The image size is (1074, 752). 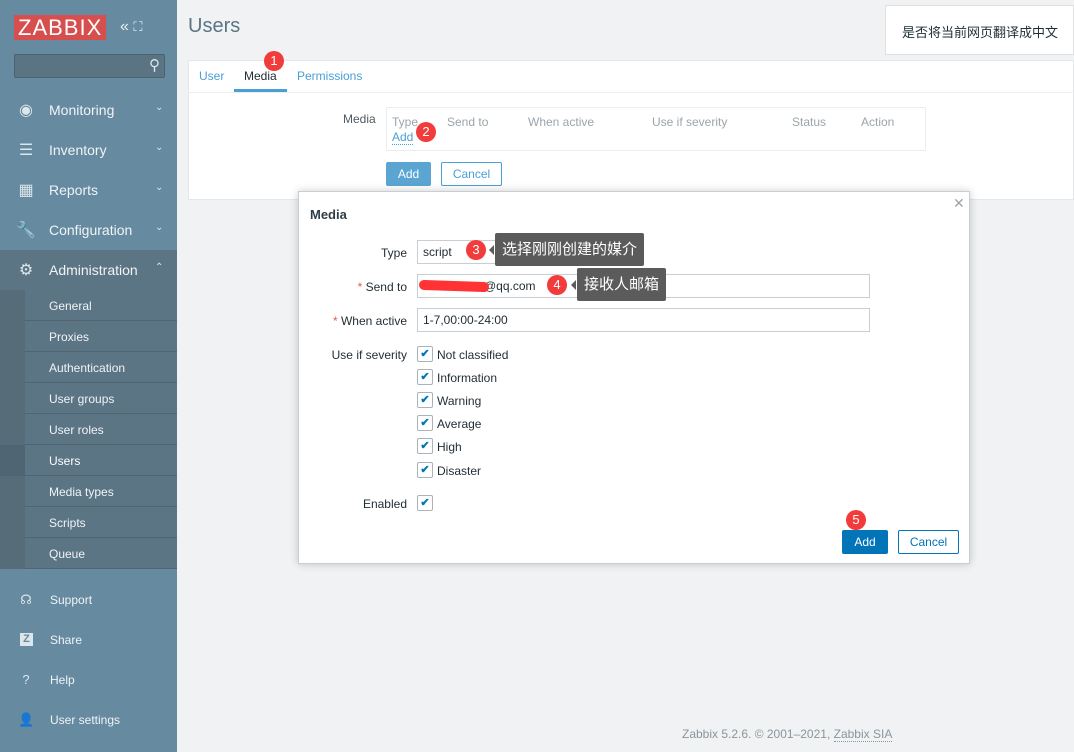 I want to click on column-header: When active, so click(x=561, y=122).